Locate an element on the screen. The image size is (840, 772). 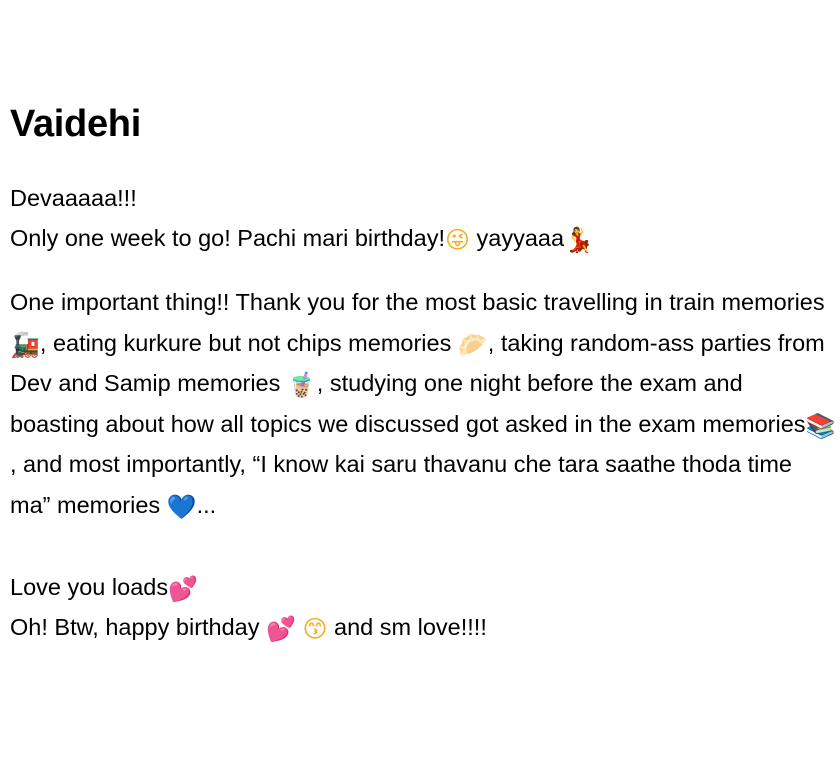
kissing-face-icon: 😙 is located at coordinates (315, 629).